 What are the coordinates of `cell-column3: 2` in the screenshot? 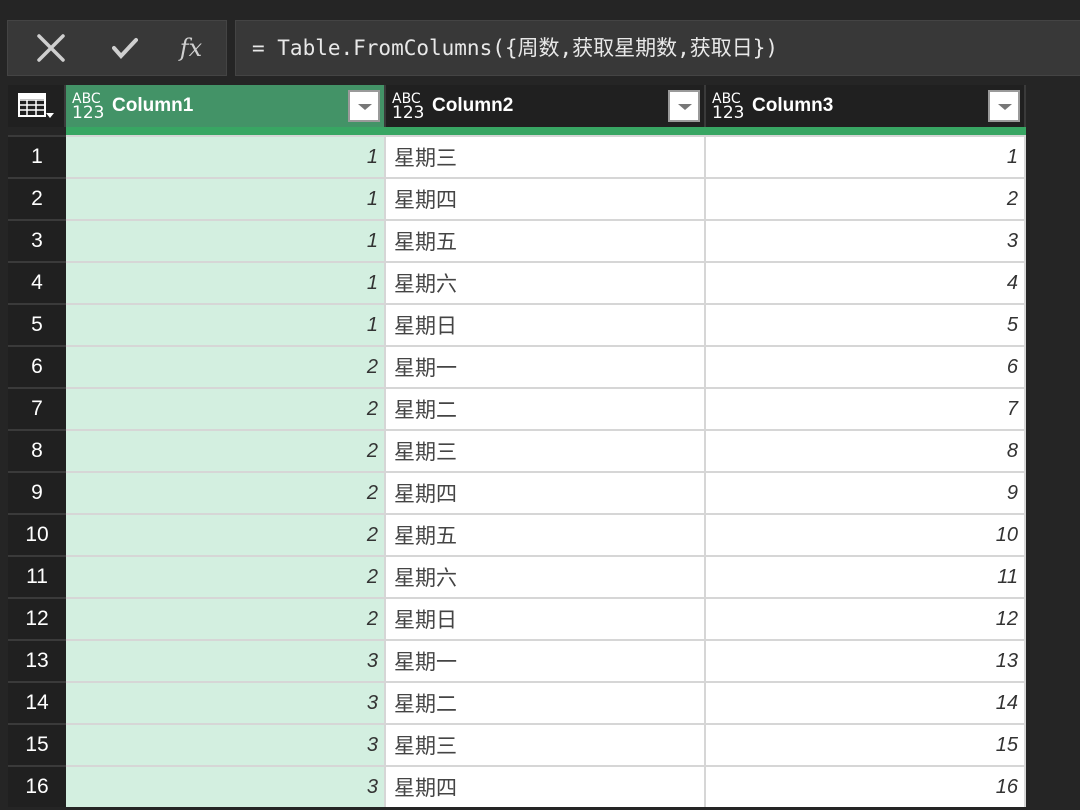 It's located at (866, 198).